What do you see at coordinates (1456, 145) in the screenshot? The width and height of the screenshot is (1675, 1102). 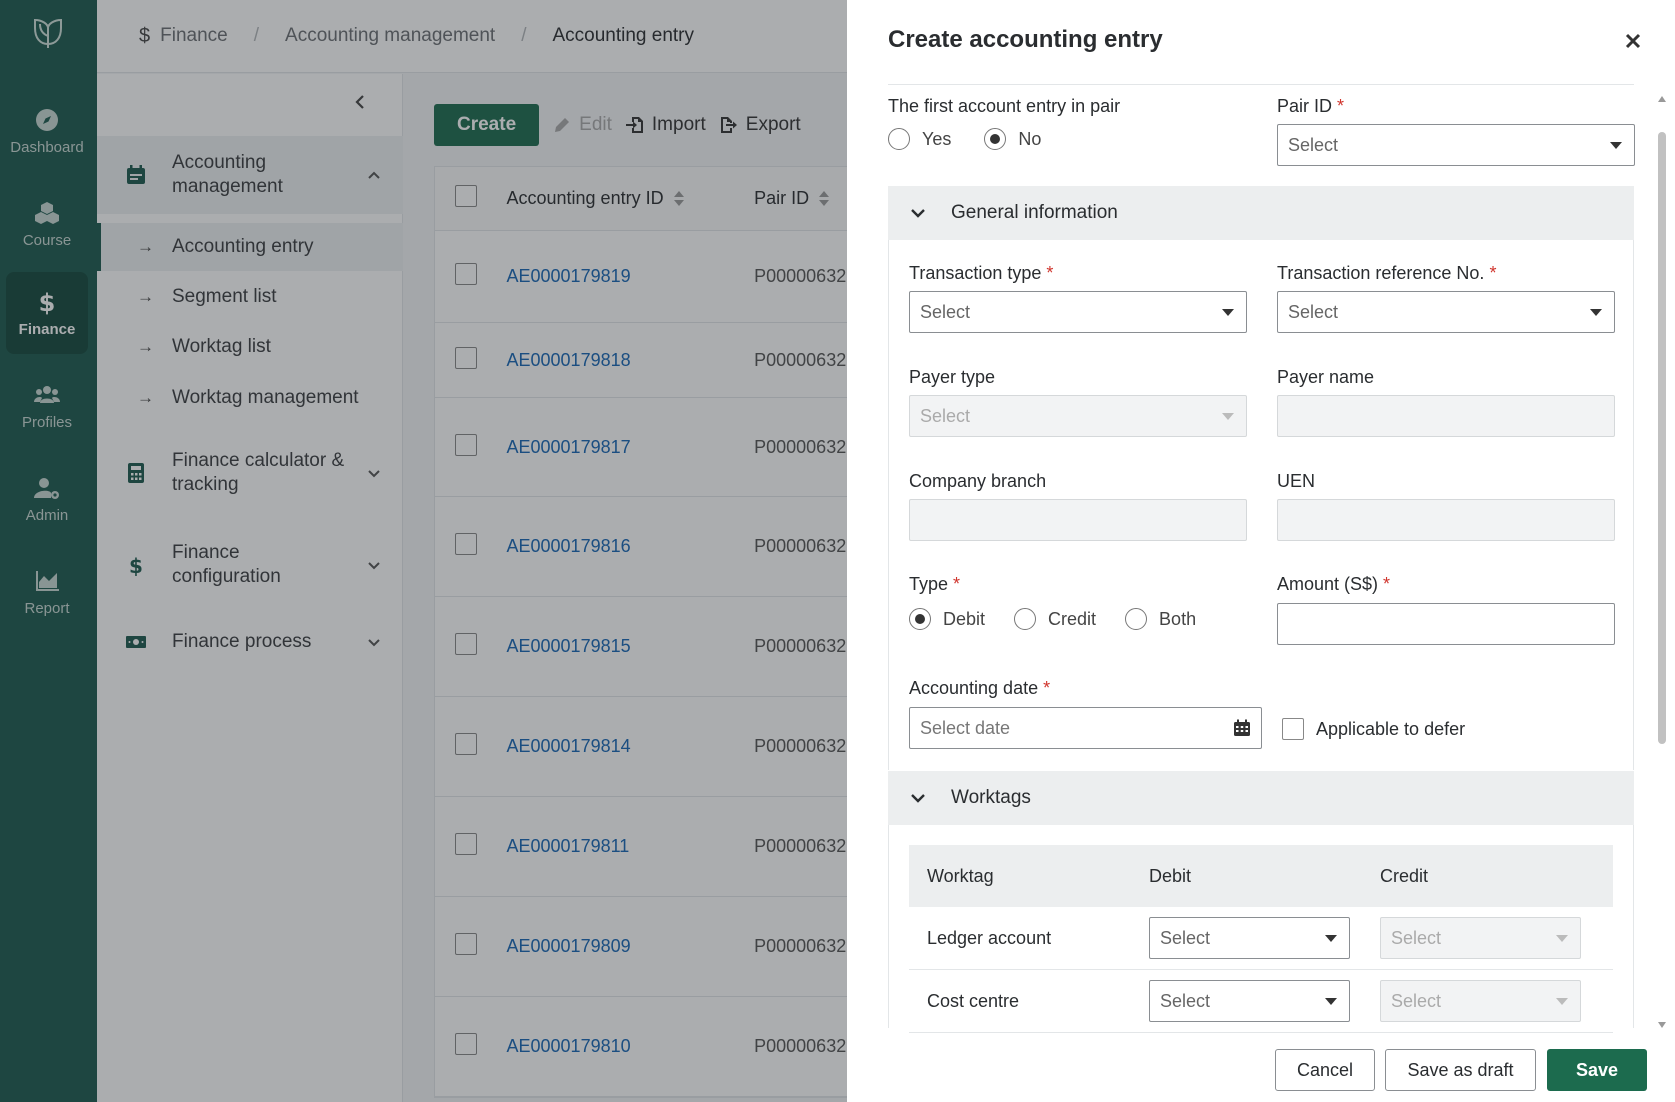 I see `pair-id-select: Select` at bounding box center [1456, 145].